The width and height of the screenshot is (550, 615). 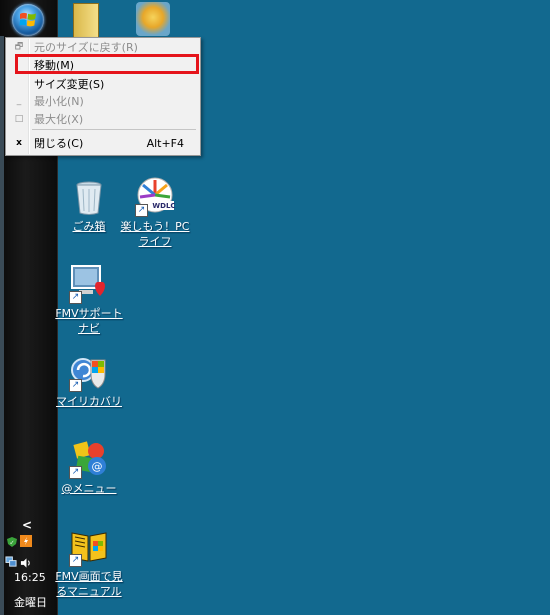 What do you see at coordinates (89, 459) in the screenshot?
I see `at-menu-icon: @ ↗` at bounding box center [89, 459].